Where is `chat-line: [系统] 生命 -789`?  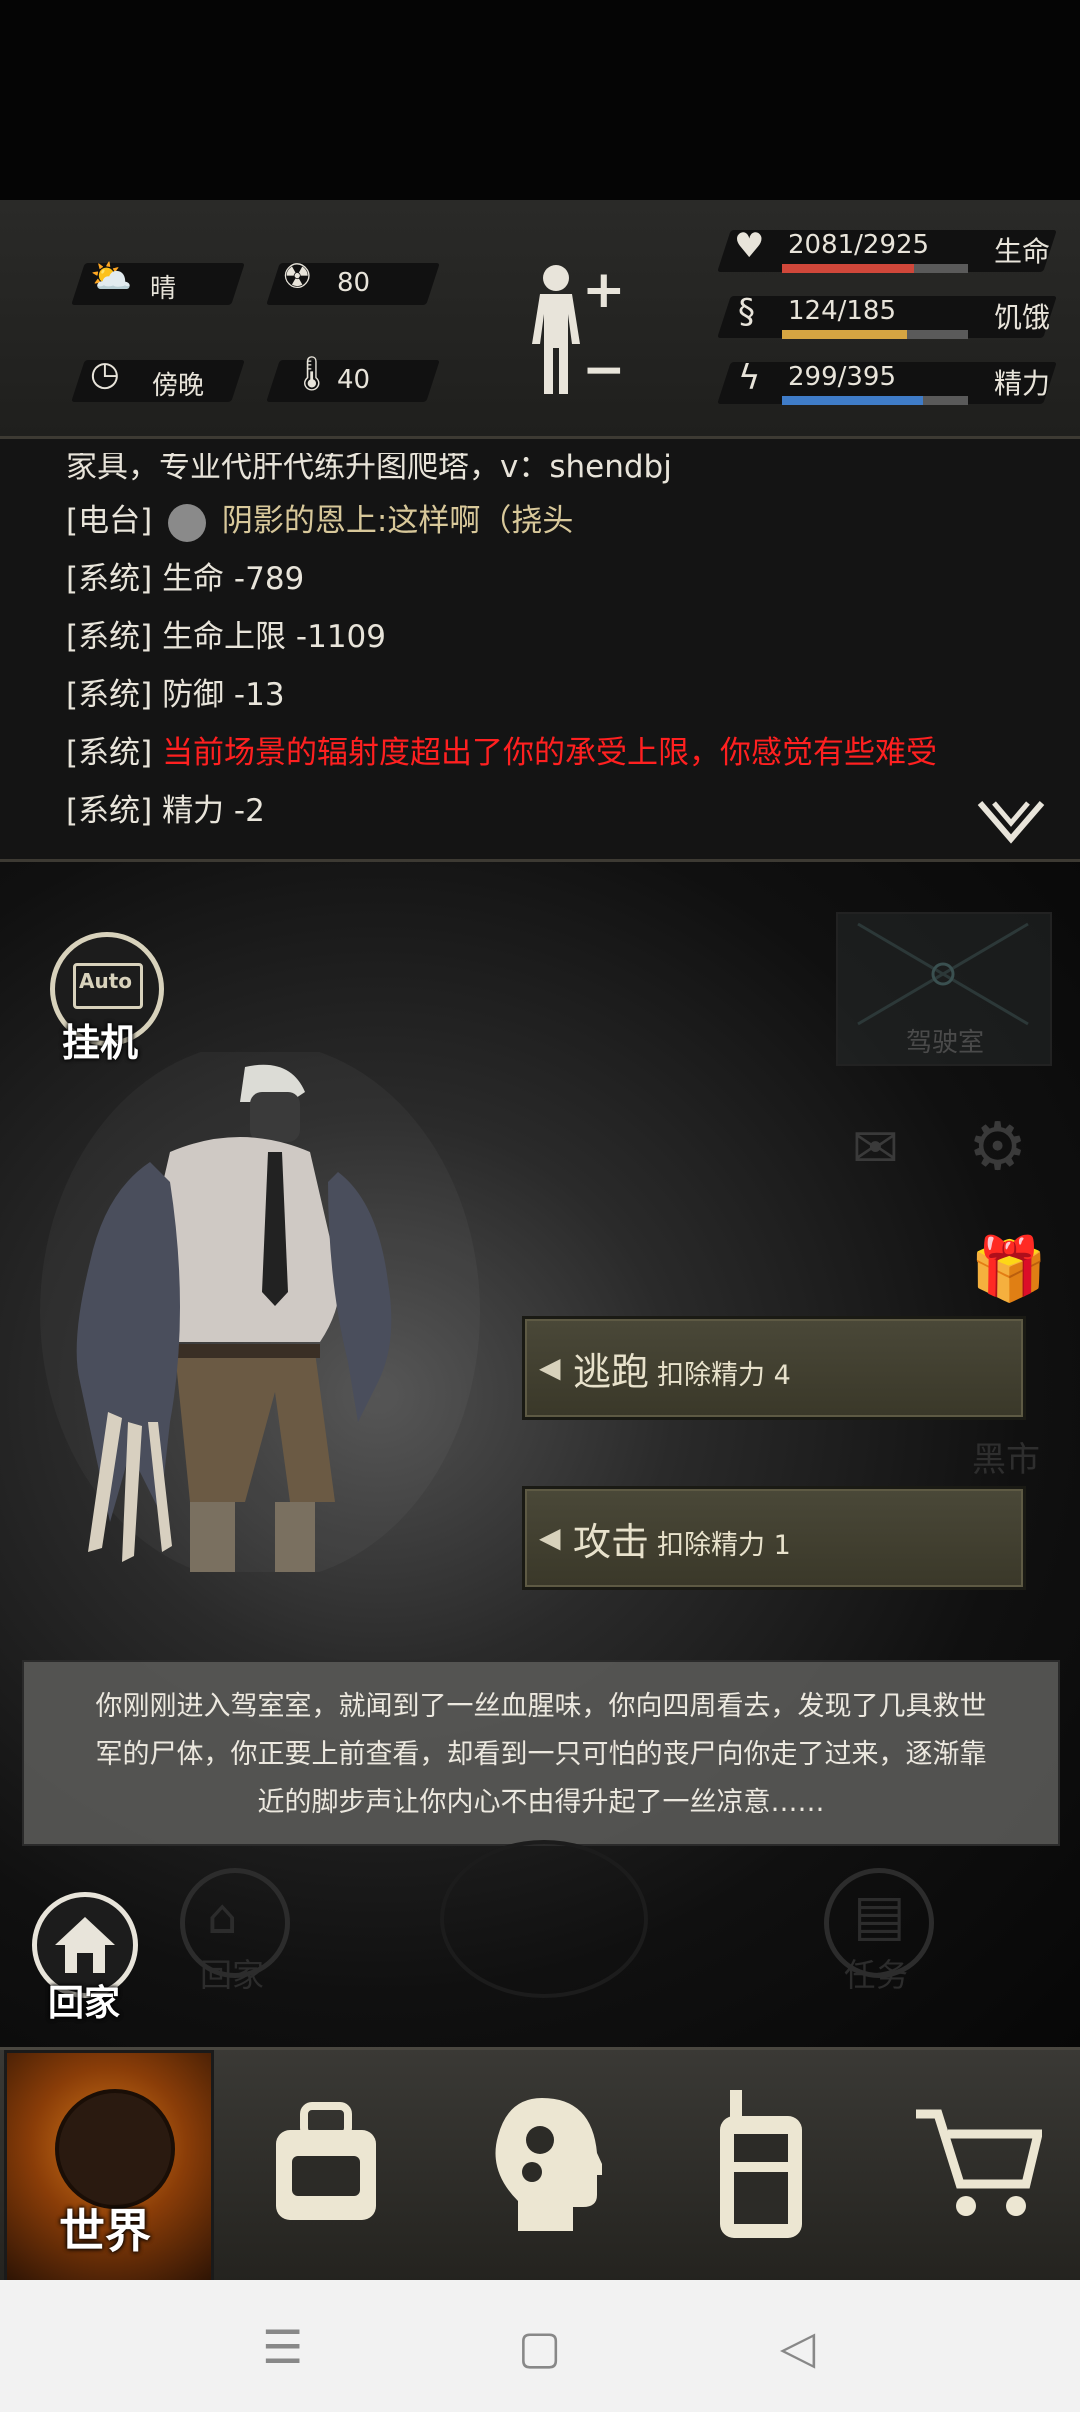
chat-line: [系统] 生命 -789 is located at coordinates (185, 575).